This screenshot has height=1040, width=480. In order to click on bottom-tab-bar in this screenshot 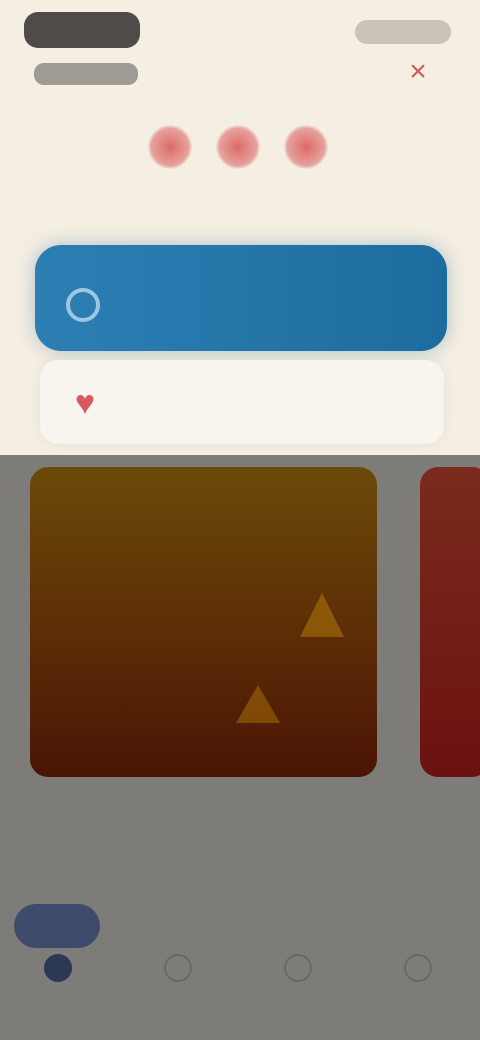, I will do `click(240, 970)`.